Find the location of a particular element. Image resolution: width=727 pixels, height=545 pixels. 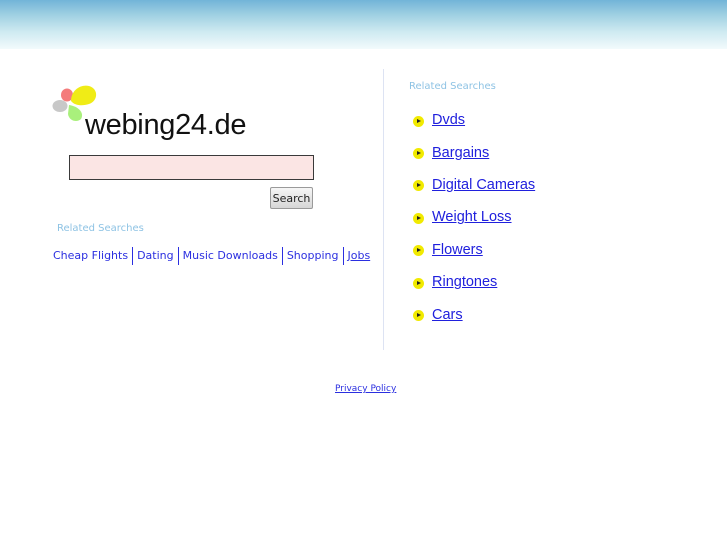

list-item: Digital Cameras is located at coordinates (474, 185).